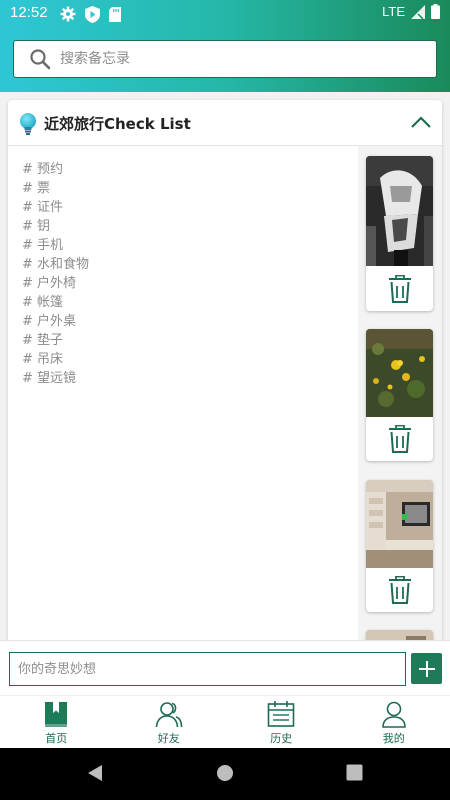 The width and height of the screenshot is (450, 800). What do you see at coordinates (49, 283) in the screenshot?
I see `tag-item: # 户外椅` at bounding box center [49, 283].